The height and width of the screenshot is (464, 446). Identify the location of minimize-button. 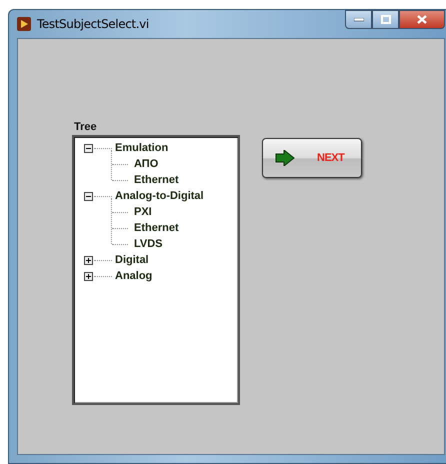
(358, 19).